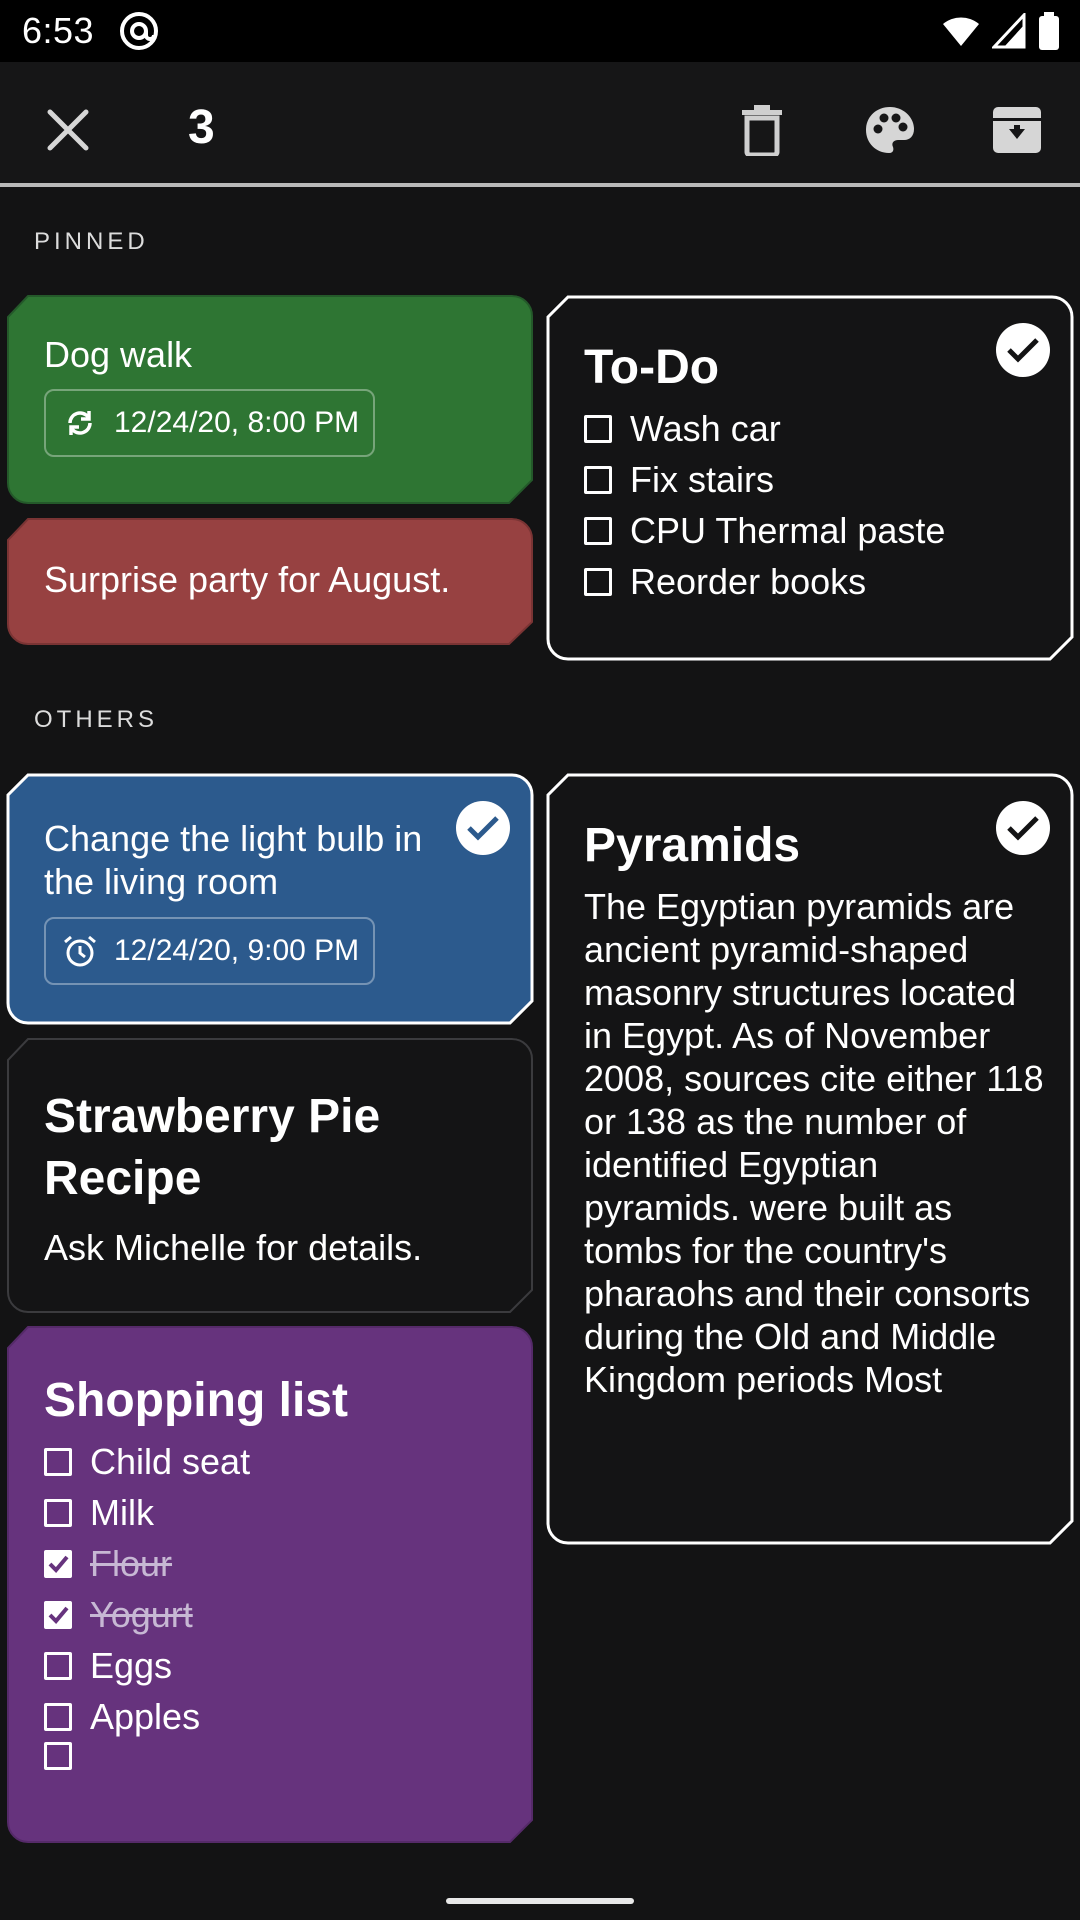  What do you see at coordinates (131, 1563) in the screenshot?
I see `checklist-item-label: Flour` at bounding box center [131, 1563].